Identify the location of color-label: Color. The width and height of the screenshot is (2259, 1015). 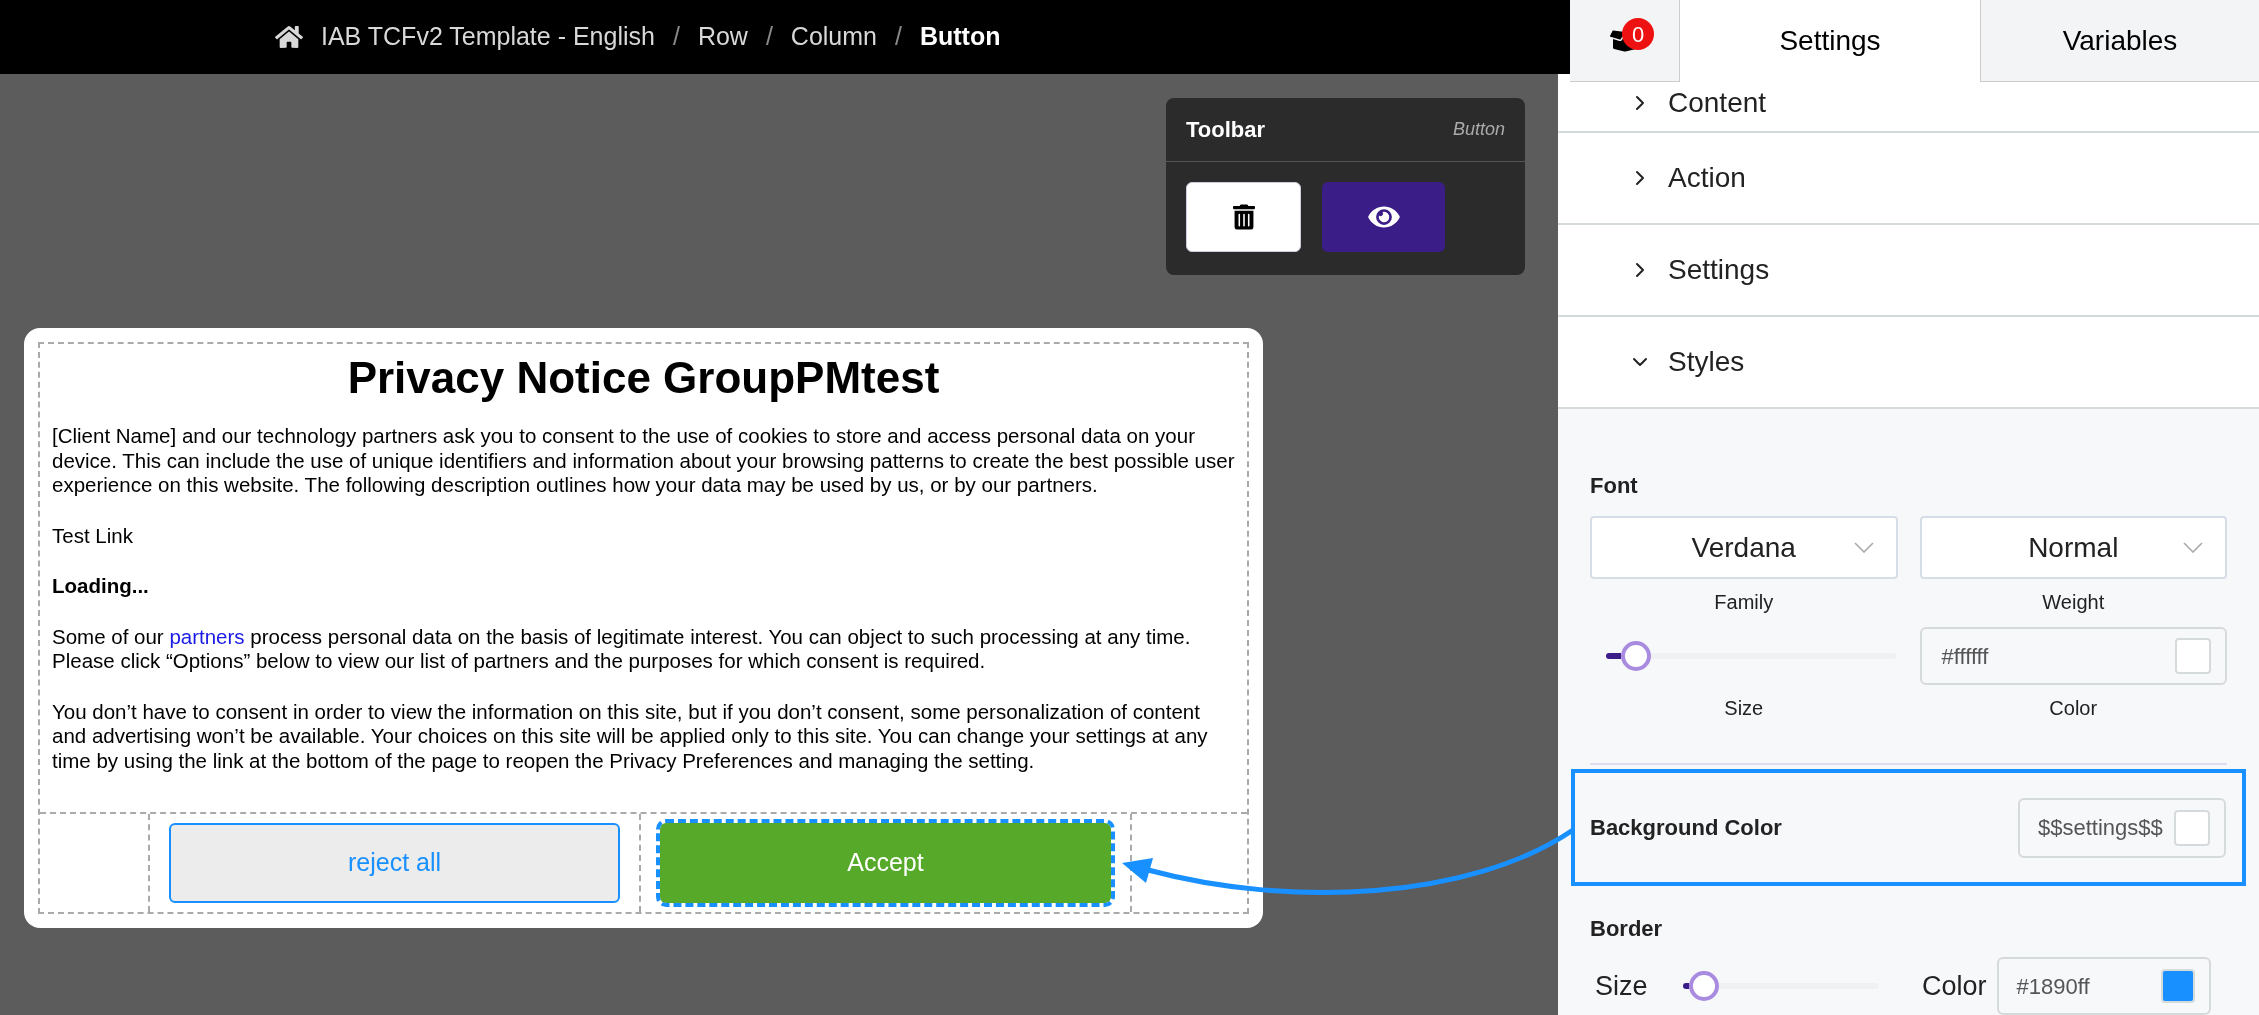
(1954, 986).